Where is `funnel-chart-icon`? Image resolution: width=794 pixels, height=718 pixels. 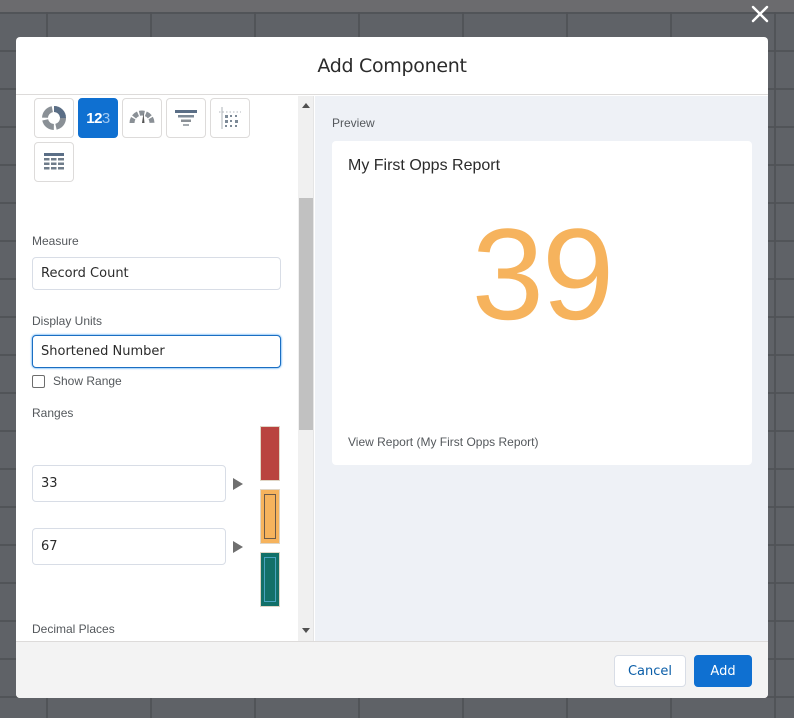
funnel-chart-icon is located at coordinates (186, 118).